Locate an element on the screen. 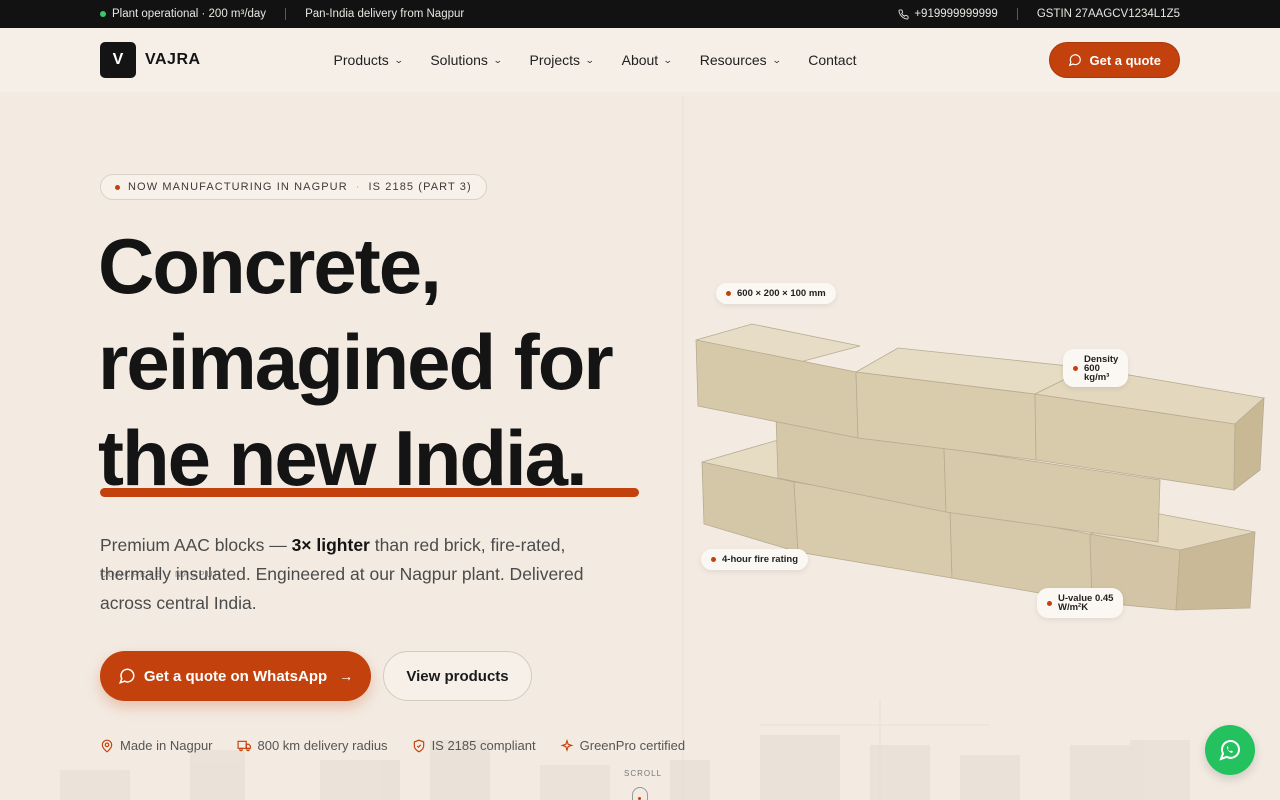  headline-line: Concrete, is located at coordinates (270, 266).